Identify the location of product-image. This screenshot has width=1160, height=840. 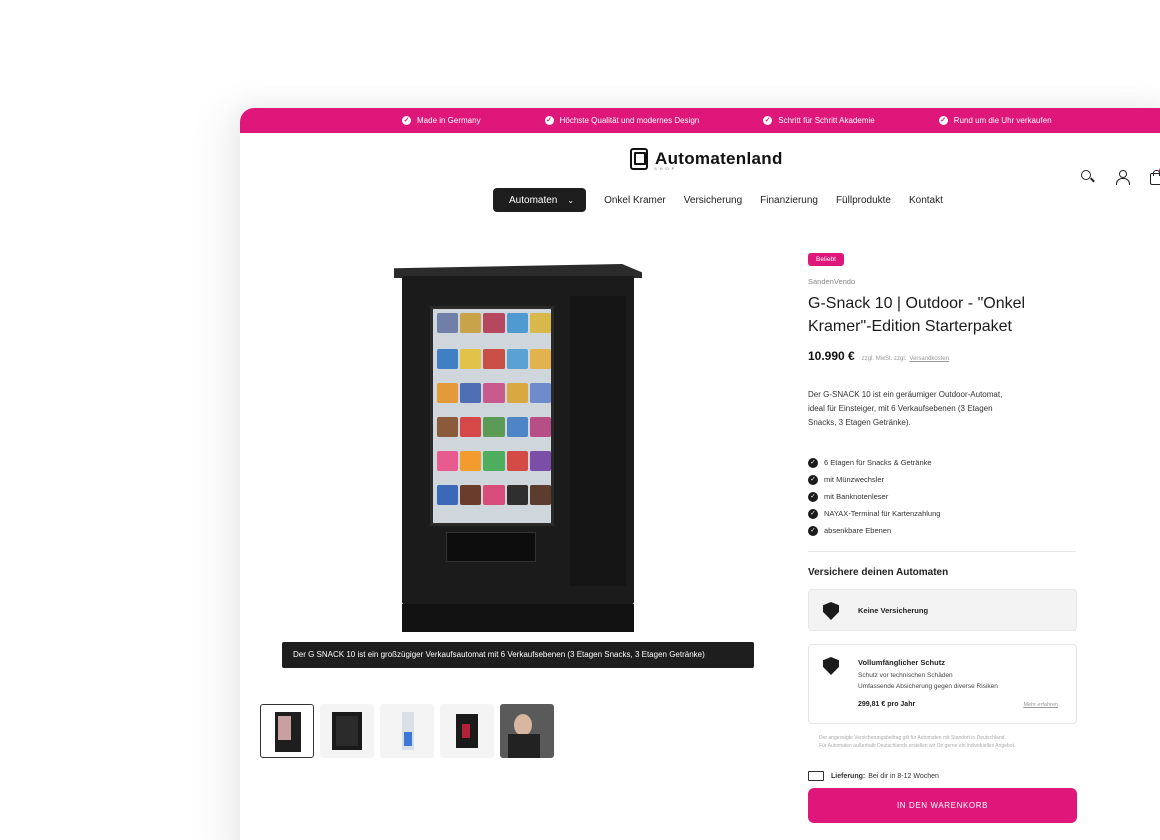
(519, 450).